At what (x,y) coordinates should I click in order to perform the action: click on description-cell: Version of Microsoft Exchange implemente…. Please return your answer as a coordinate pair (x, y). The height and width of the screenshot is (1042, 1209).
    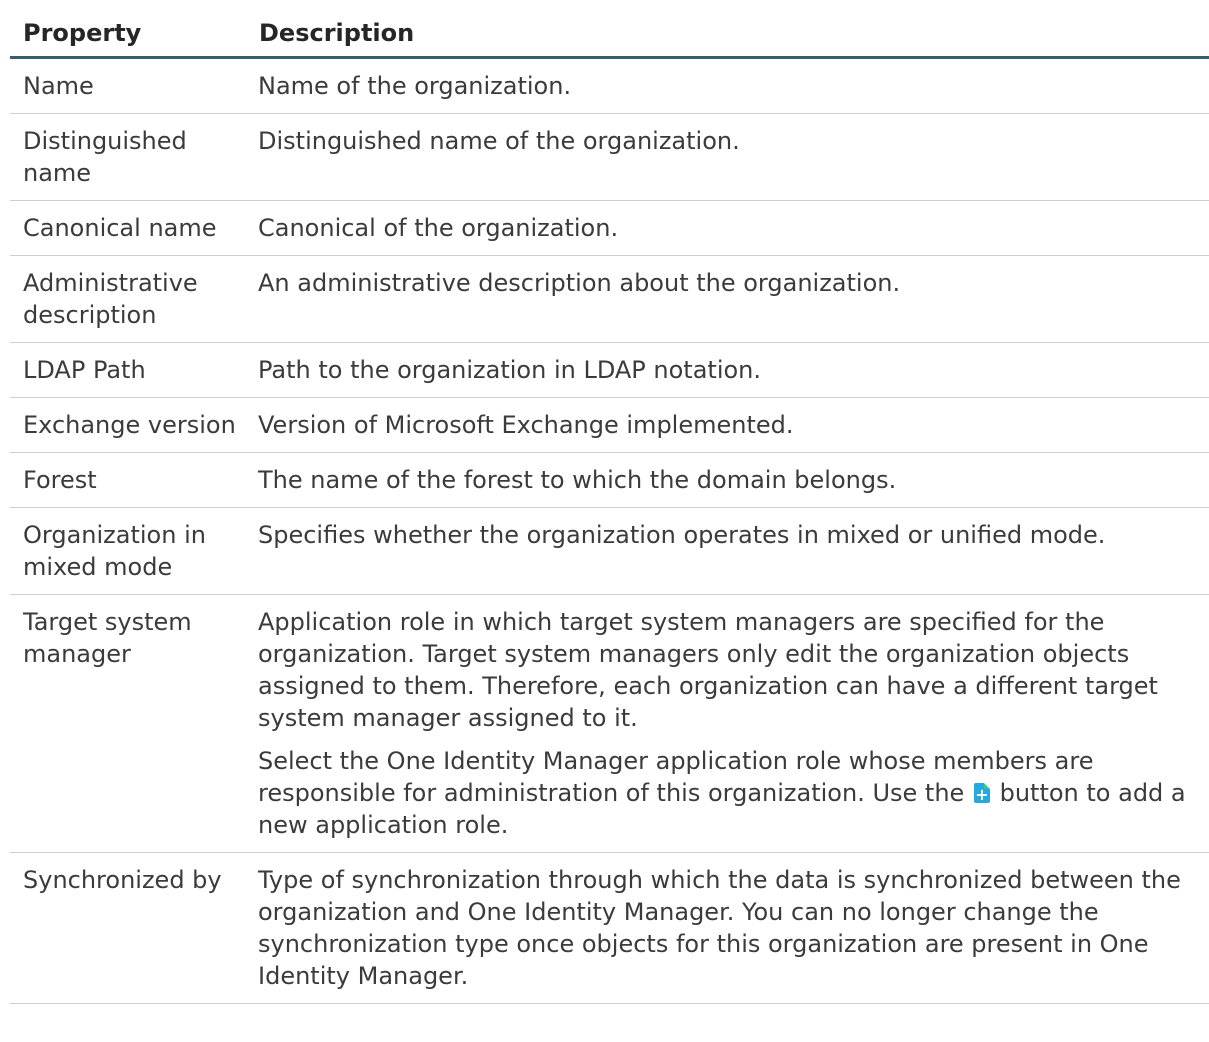
    Looking at the image, I should click on (727, 425).